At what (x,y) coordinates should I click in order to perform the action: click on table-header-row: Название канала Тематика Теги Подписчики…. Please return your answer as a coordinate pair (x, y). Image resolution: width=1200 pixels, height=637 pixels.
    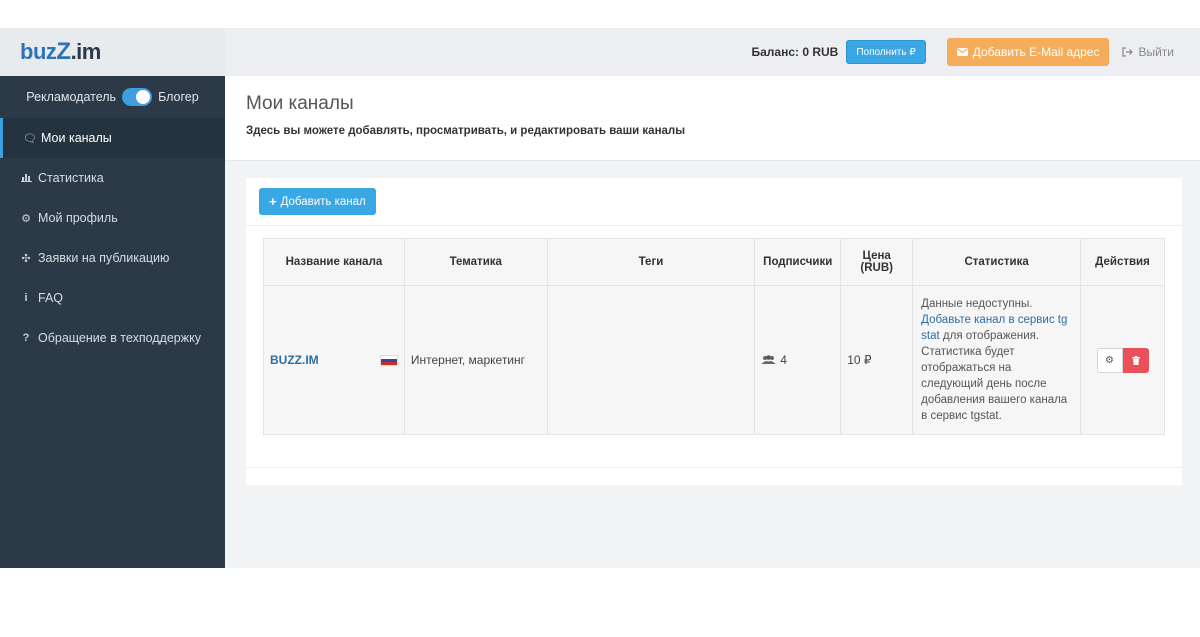
    Looking at the image, I should click on (714, 262).